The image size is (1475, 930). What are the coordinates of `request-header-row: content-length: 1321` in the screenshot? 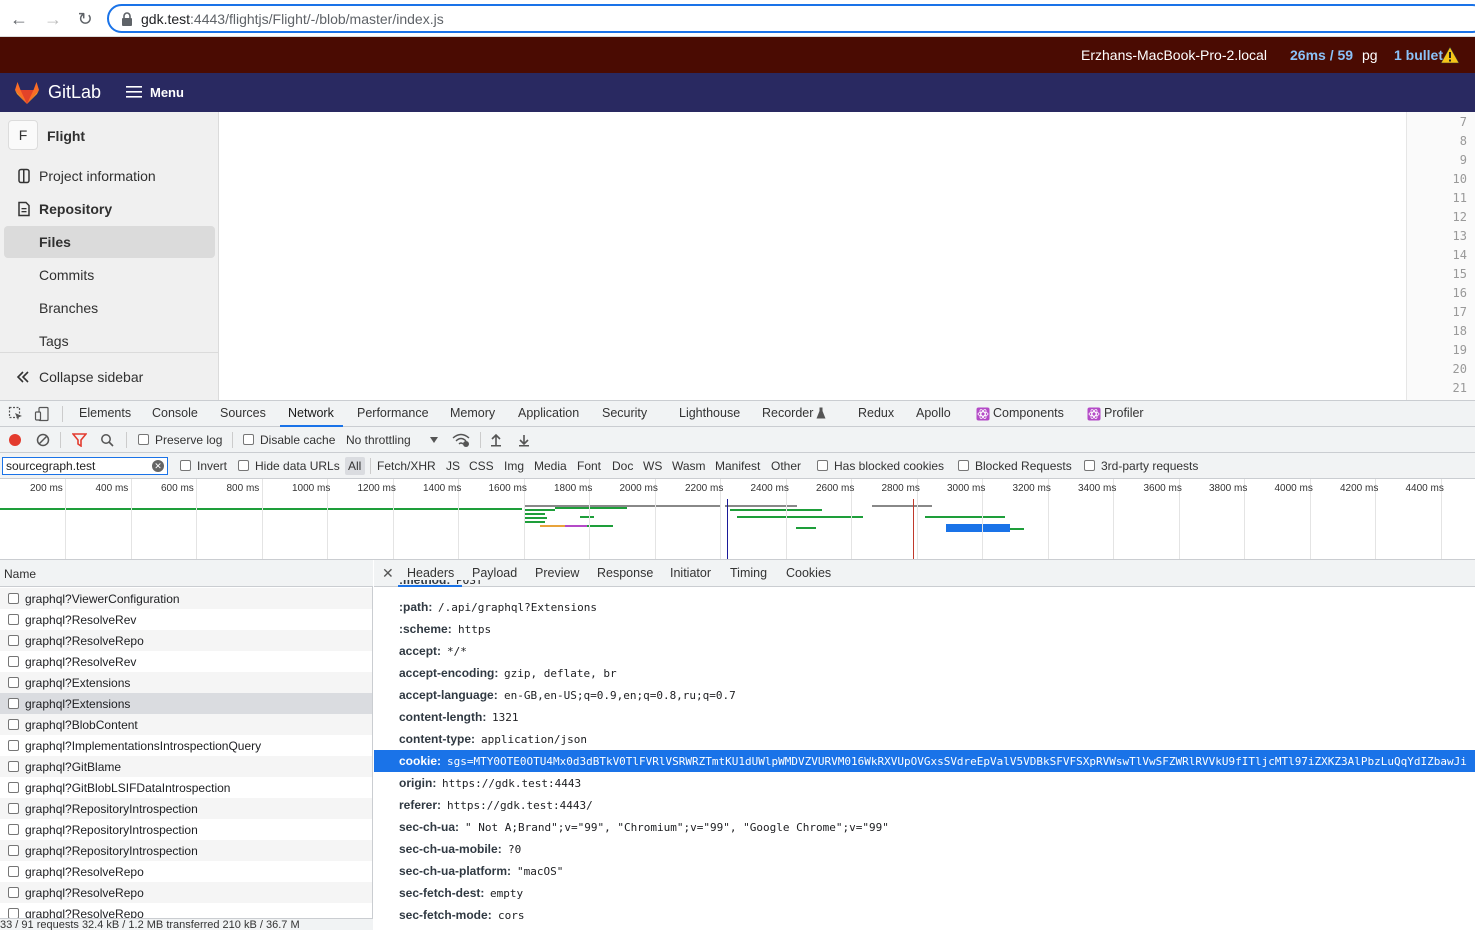 It's located at (924, 717).